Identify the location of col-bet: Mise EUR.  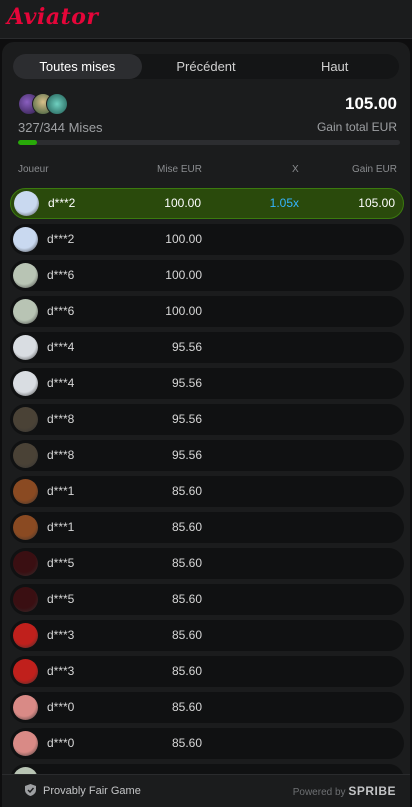
(180, 169).